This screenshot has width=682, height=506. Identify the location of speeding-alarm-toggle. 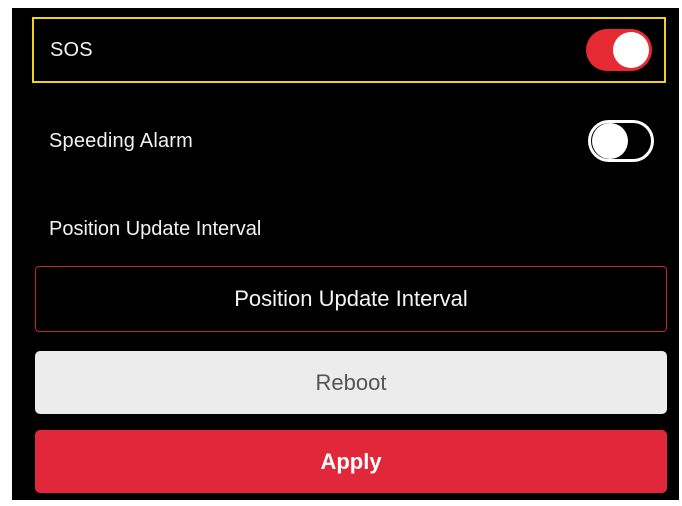
(621, 141).